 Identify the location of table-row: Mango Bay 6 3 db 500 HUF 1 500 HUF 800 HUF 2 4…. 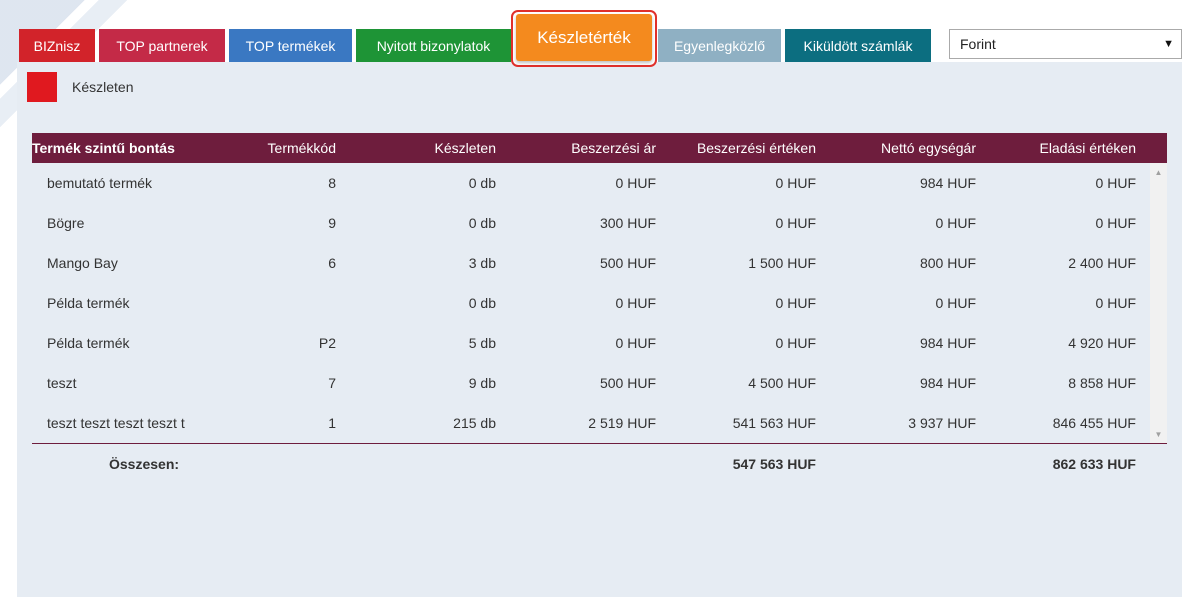
(591, 263).